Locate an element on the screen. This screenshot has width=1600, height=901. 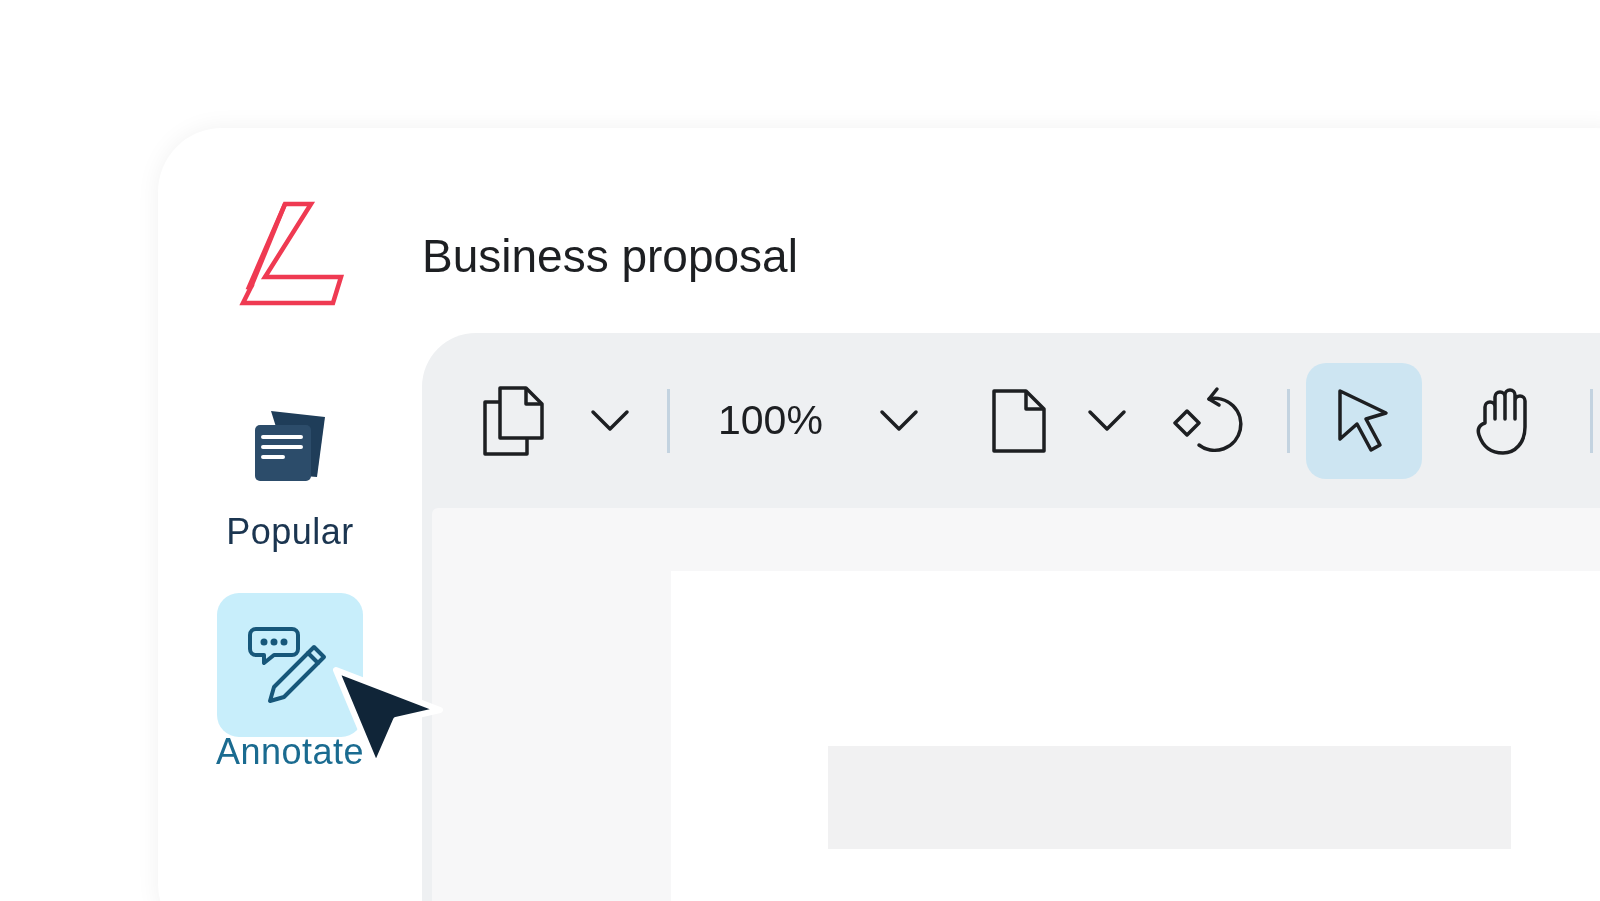
sidebar-label: Popular is located at coordinates (290, 532).